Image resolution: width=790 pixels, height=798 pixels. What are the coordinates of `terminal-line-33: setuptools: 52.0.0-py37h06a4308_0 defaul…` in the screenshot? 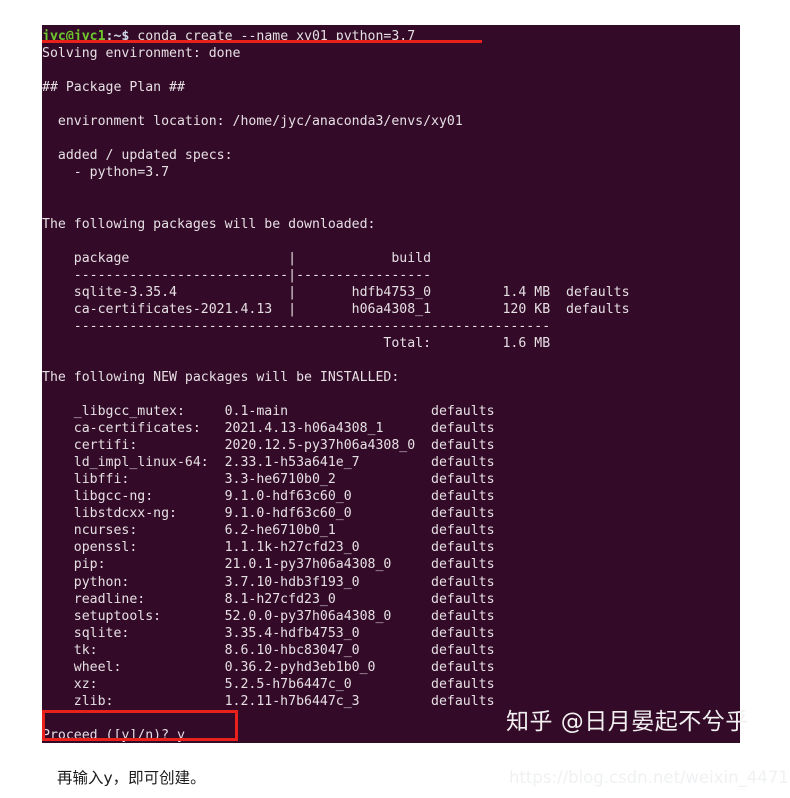 It's located at (268, 616).